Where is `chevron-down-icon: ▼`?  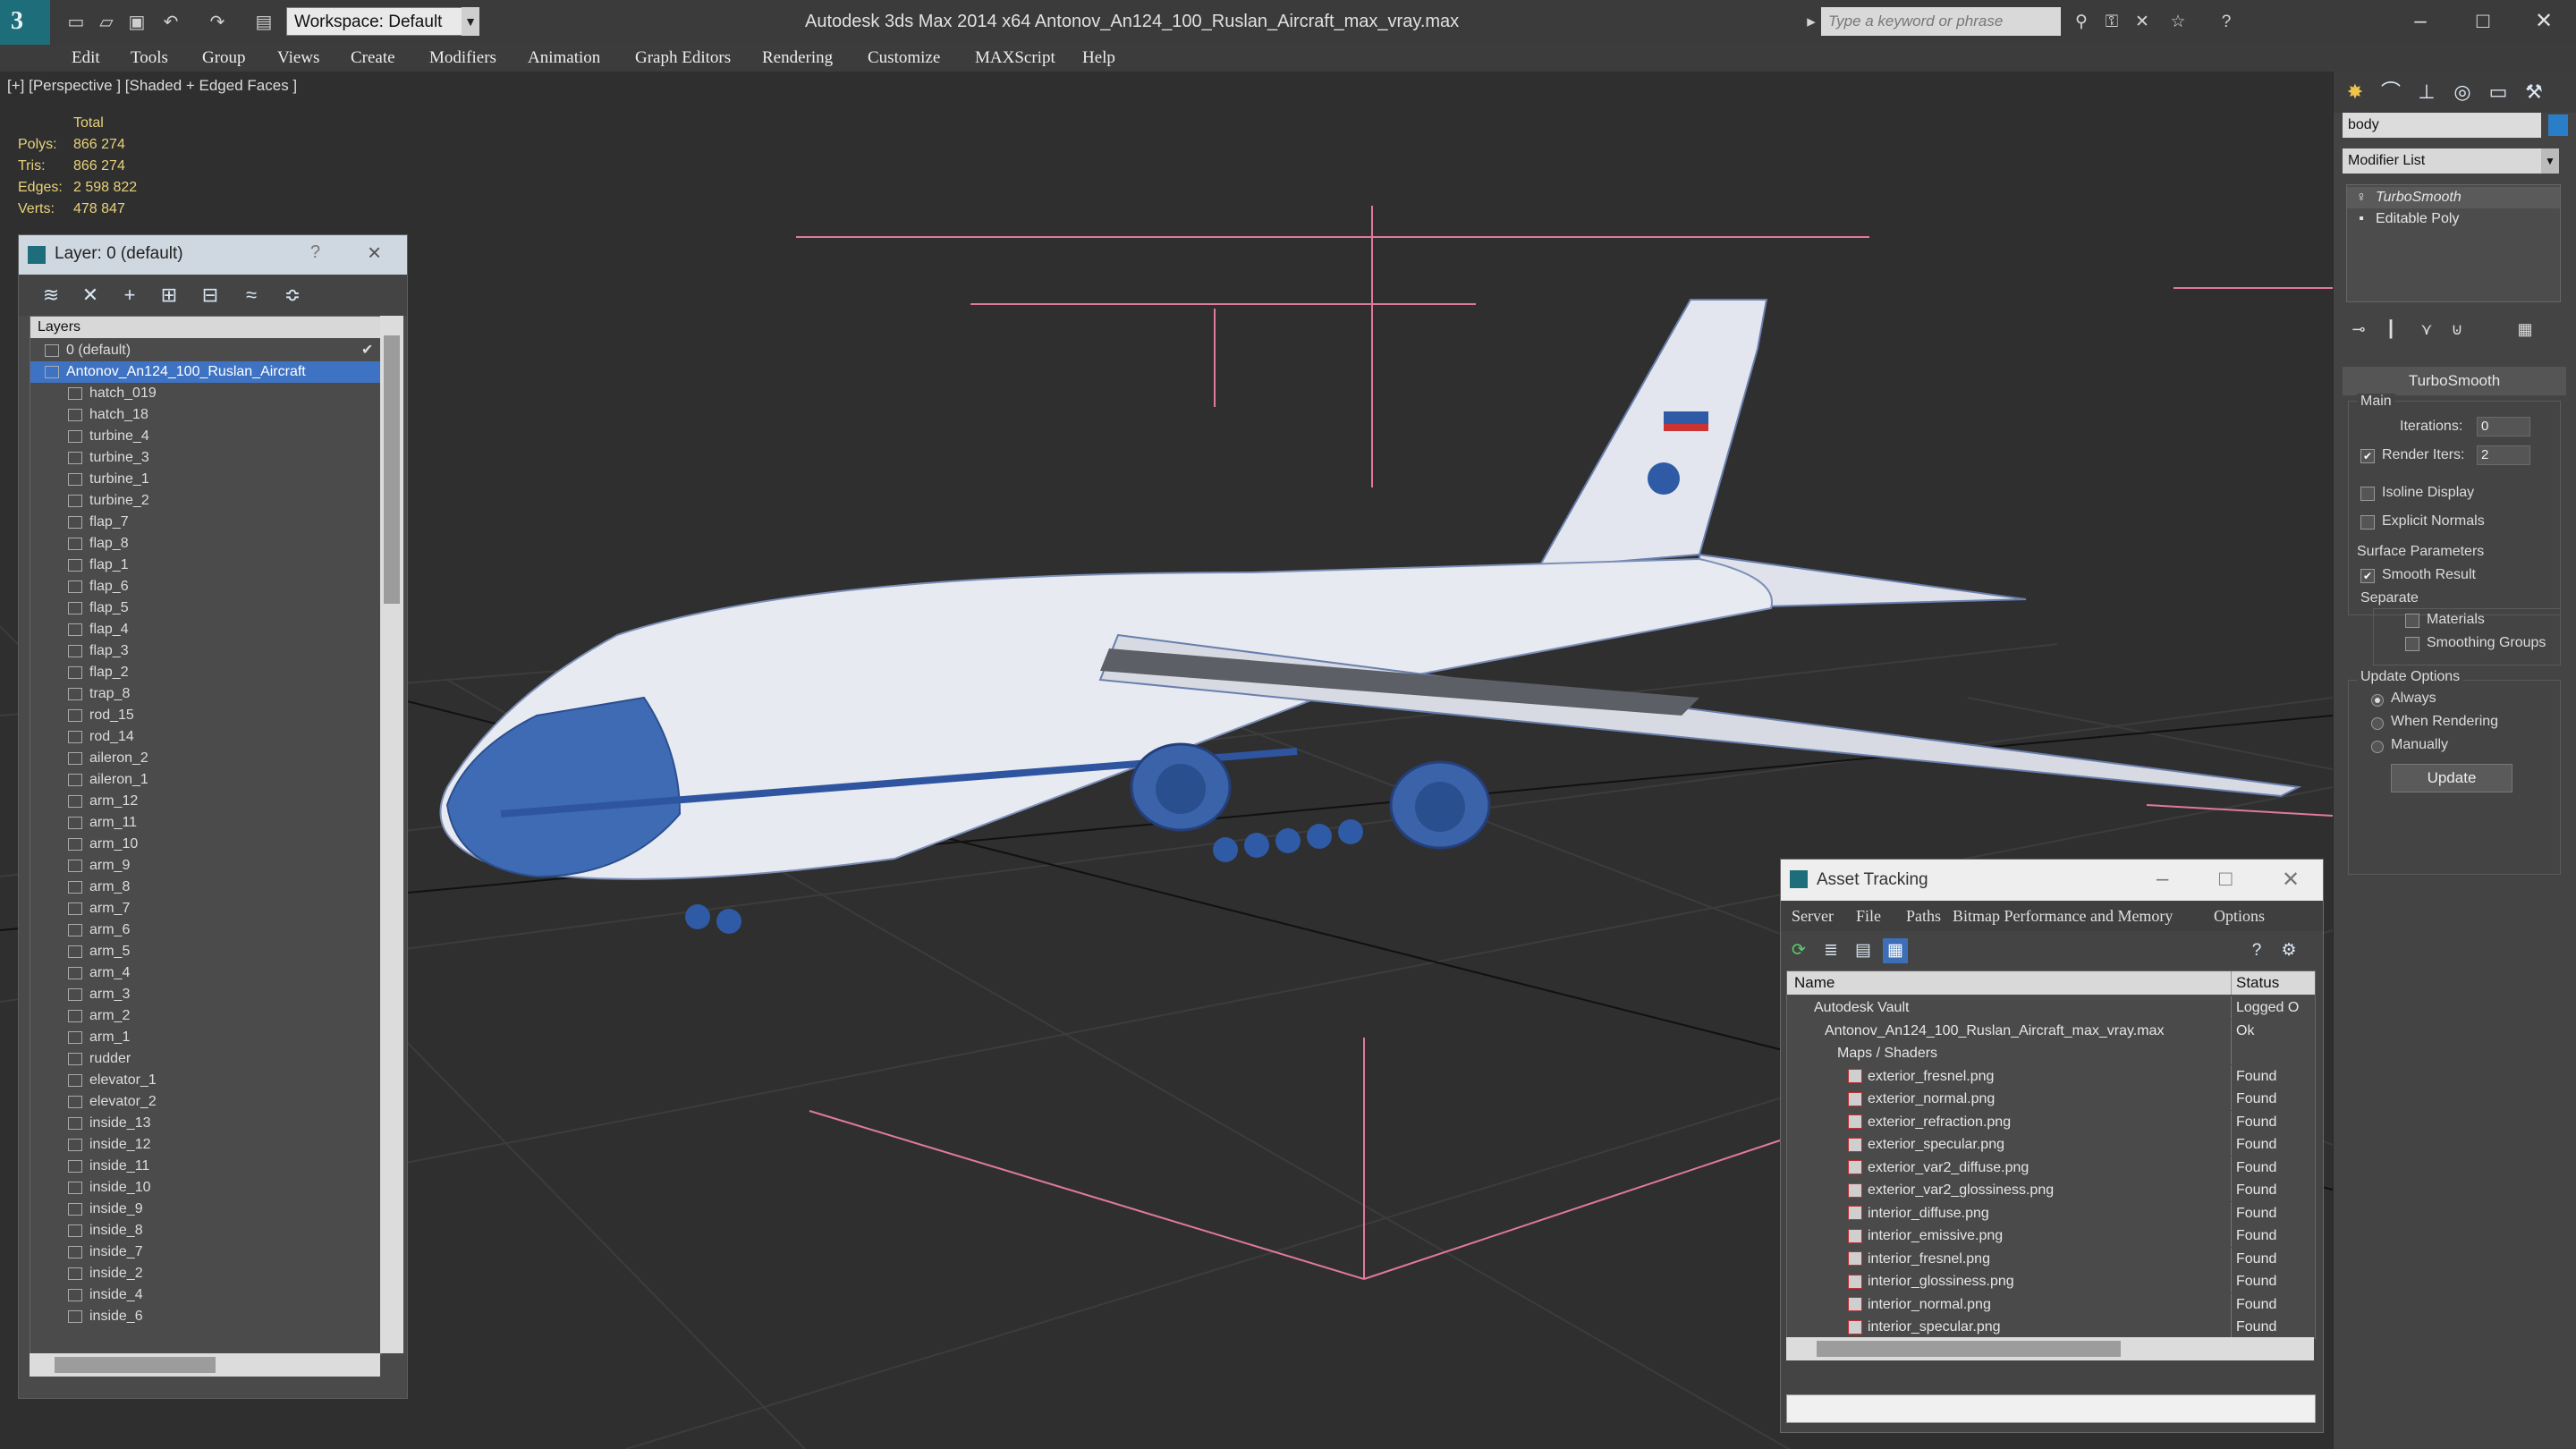 chevron-down-icon: ▼ is located at coordinates (470, 21).